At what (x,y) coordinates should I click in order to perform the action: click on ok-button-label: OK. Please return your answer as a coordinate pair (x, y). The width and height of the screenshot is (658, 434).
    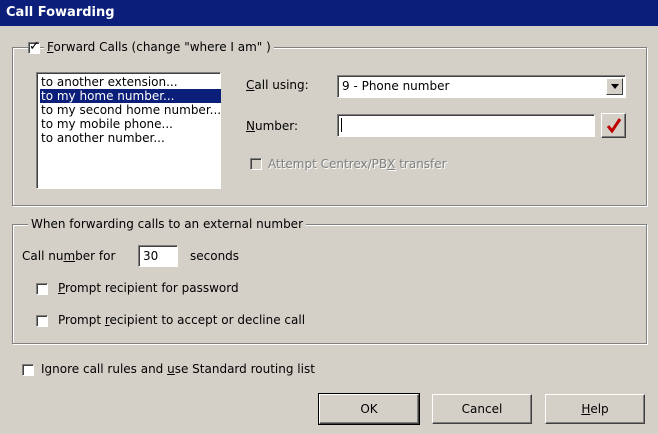
    Looking at the image, I should click on (369, 409).